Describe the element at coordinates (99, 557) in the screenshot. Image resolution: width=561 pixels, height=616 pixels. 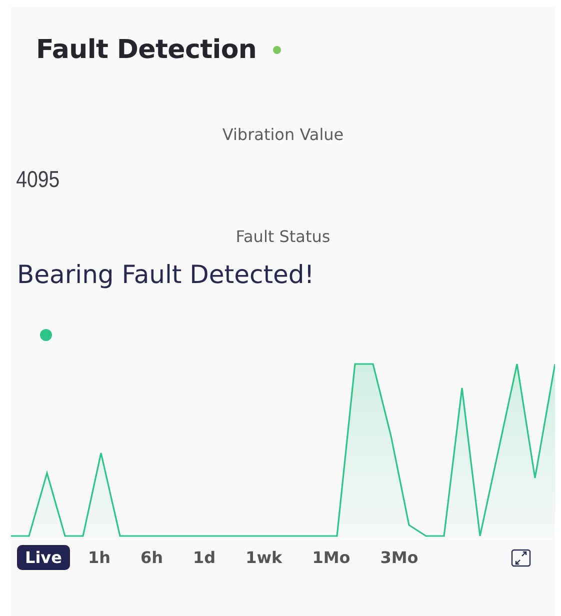
I see `range-tab: 1h` at that location.